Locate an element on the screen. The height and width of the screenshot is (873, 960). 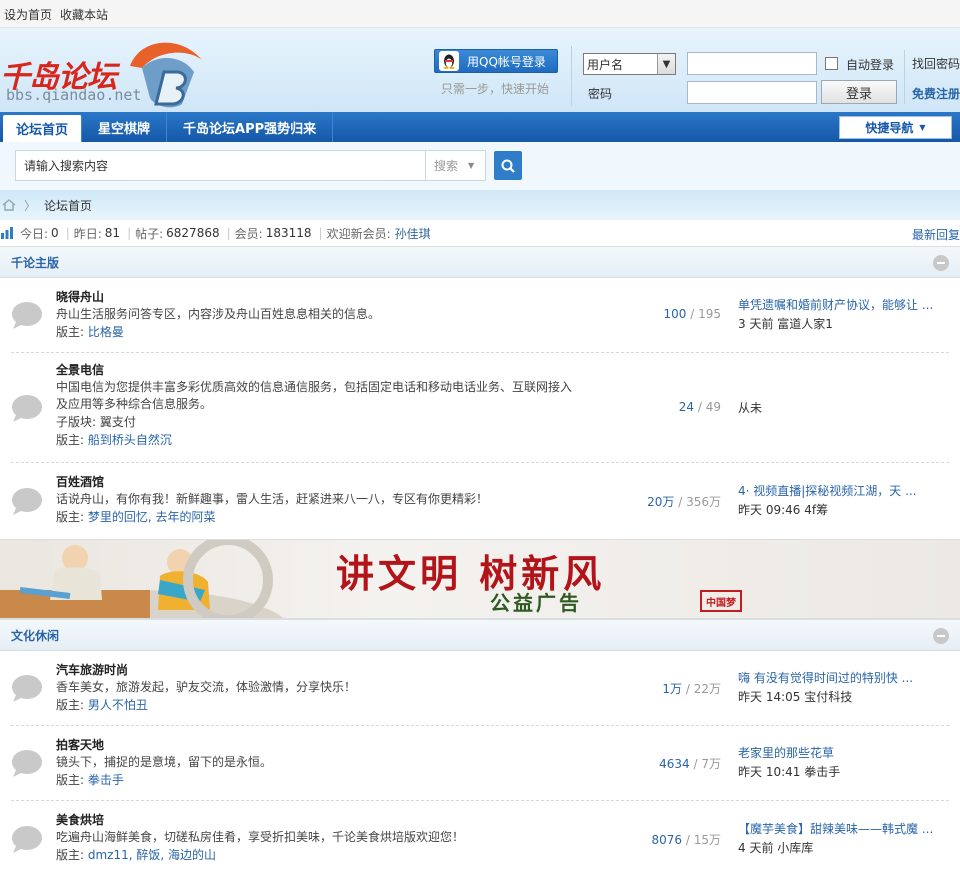
search-type-select: 搜索 ▼ is located at coordinates (456, 165).